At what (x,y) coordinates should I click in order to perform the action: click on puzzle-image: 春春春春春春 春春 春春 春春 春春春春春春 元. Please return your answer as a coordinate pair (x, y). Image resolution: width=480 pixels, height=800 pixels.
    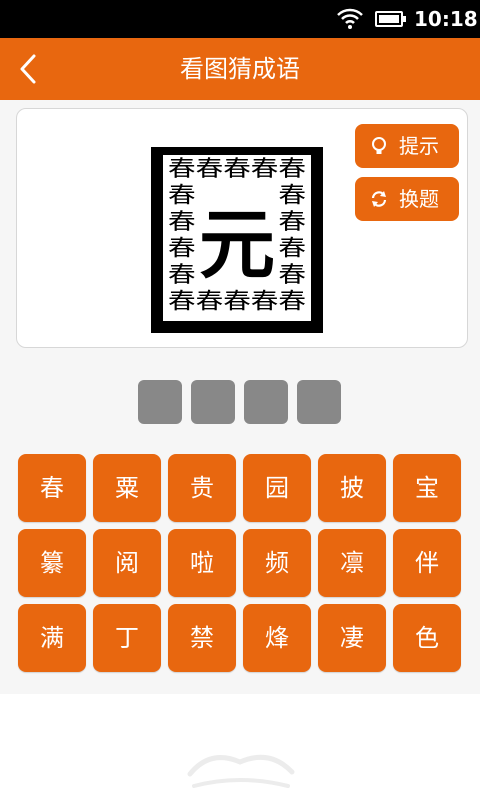
    Looking at the image, I should click on (237, 240).